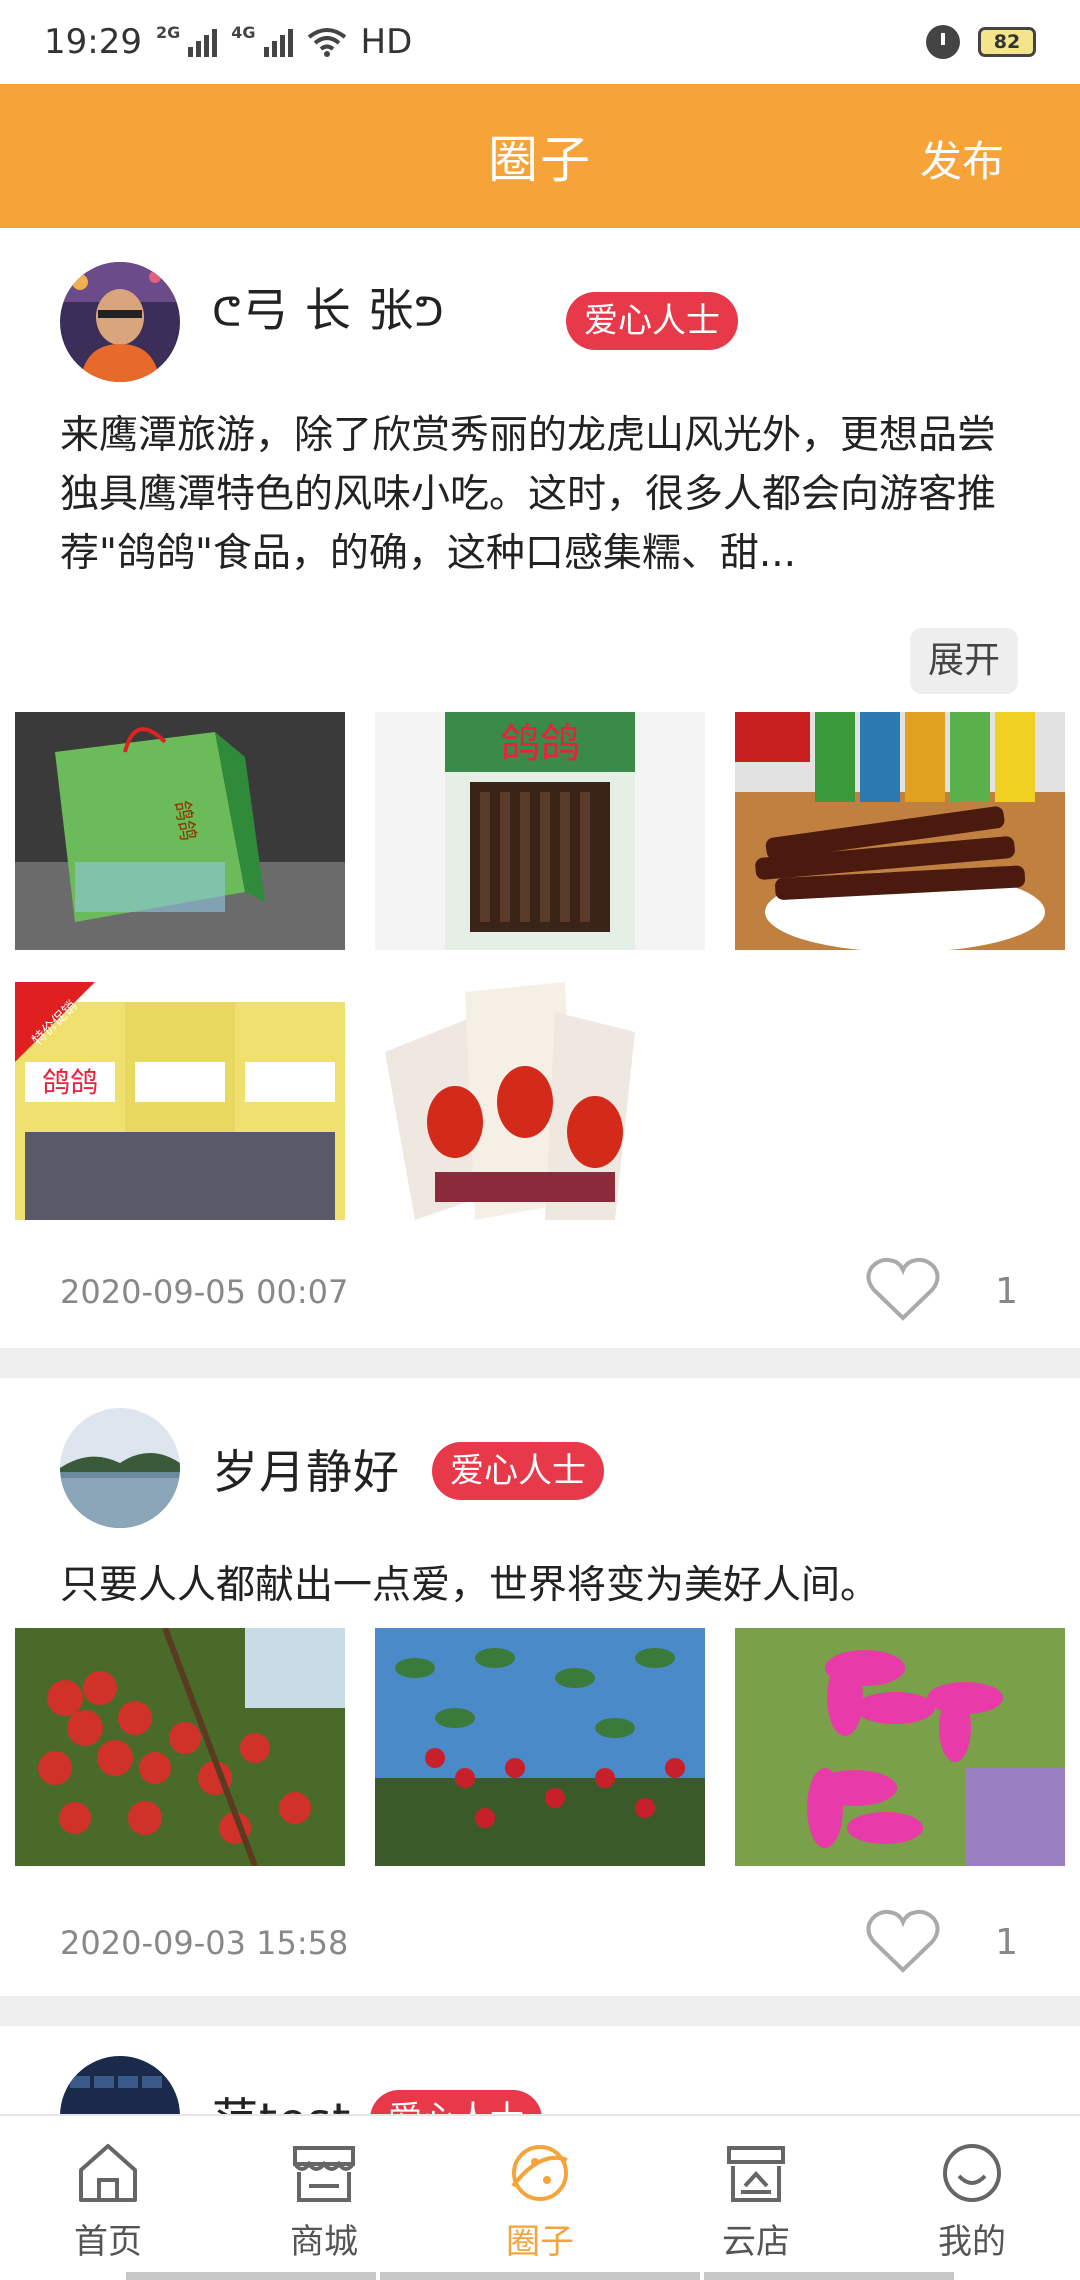 This screenshot has width=1080, height=2280. What do you see at coordinates (540, 42) in the screenshot?
I see `status-bar: 19:29 2G 4G HD 82` at bounding box center [540, 42].